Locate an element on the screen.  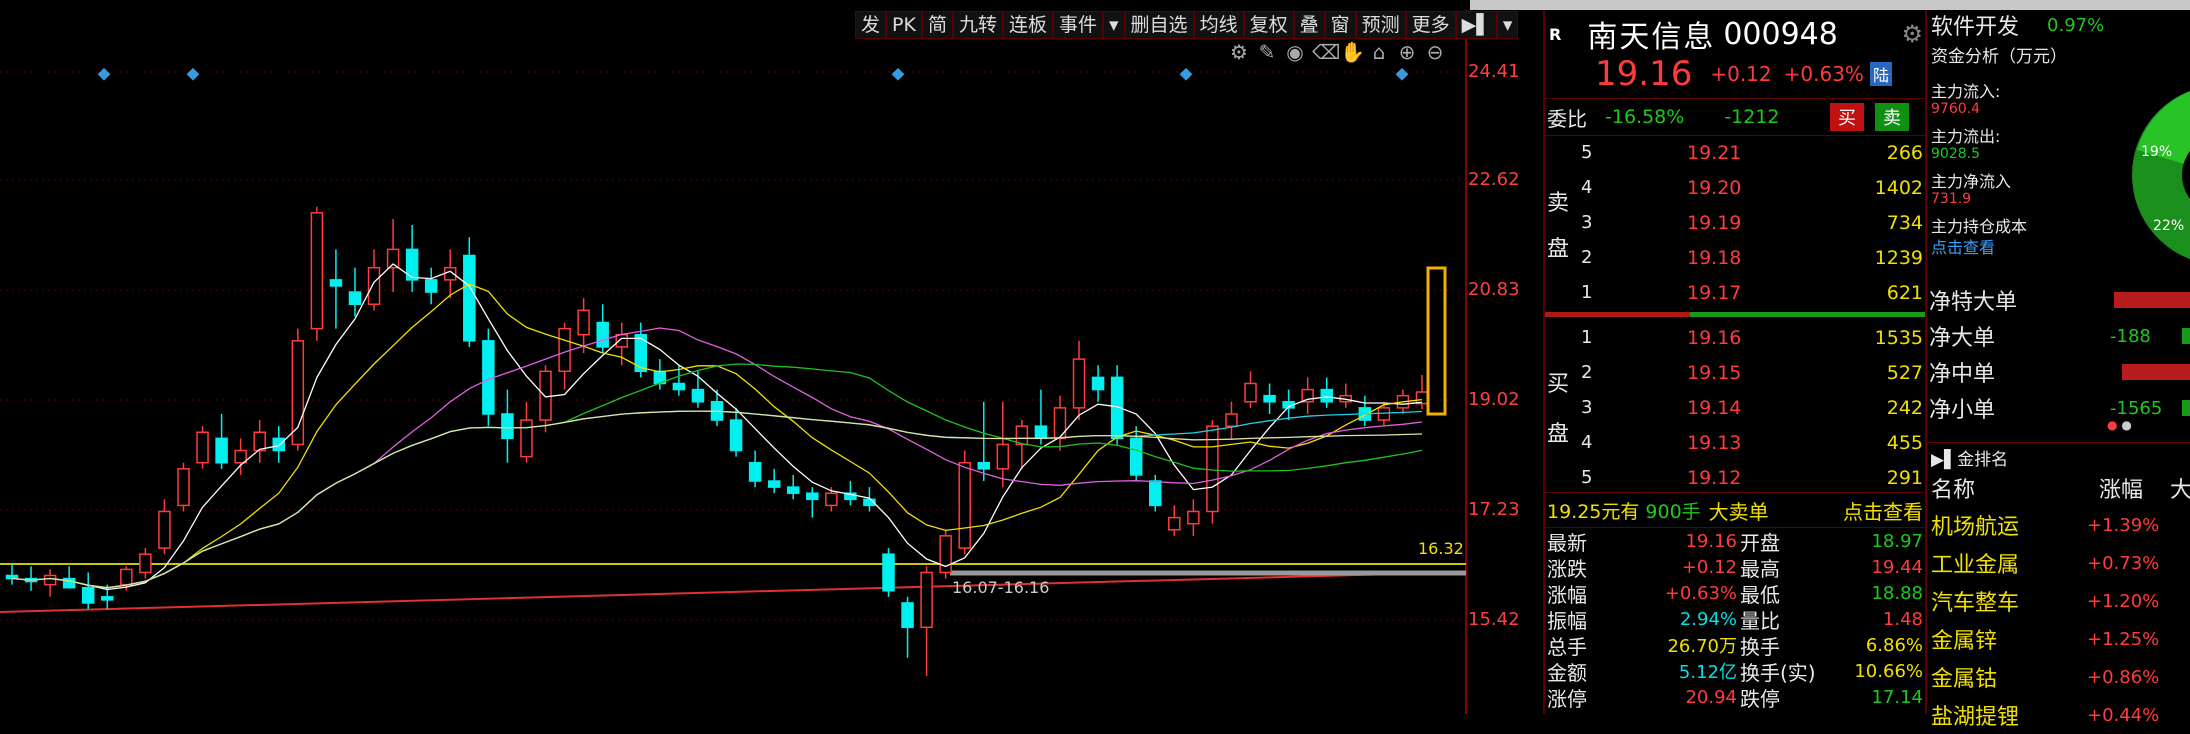
ranking-col-name: 名称 is located at coordinates (1953, 488).